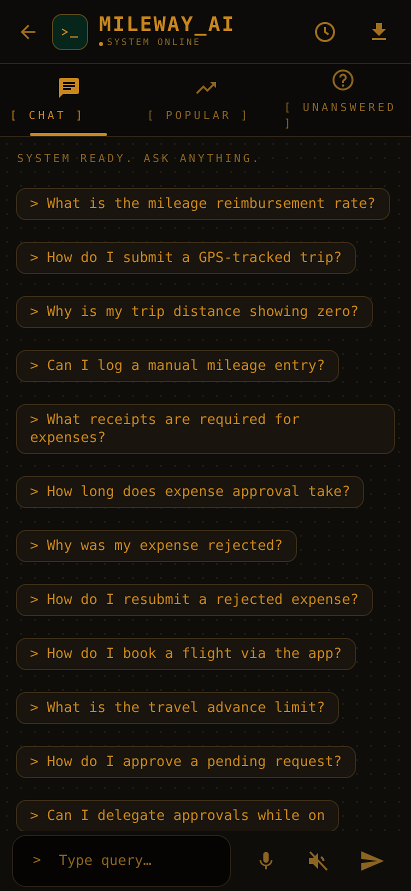 Image resolution: width=411 pixels, height=891 pixels. Describe the element at coordinates (205, 429) in the screenshot. I see `suggestion-chip: > What receipts are required for expenses?` at that location.